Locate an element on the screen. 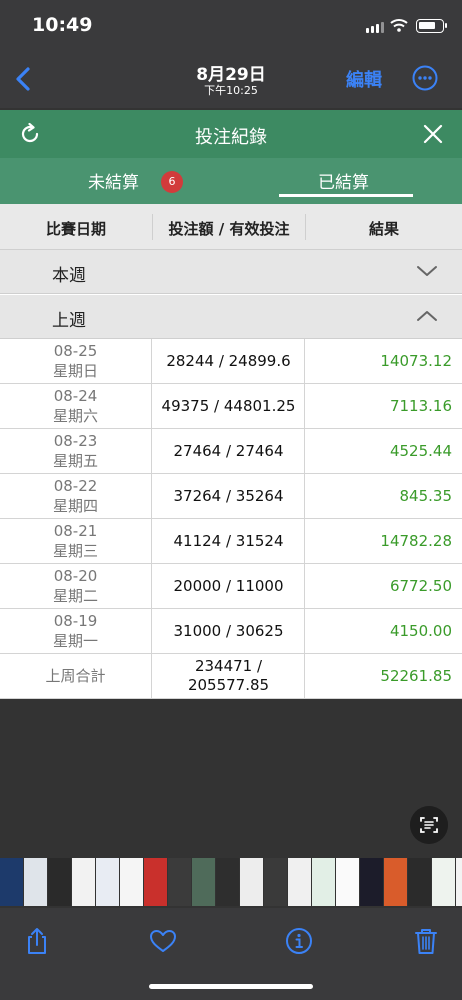  row-date: 08-23 星期五 is located at coordinates (76, 451).